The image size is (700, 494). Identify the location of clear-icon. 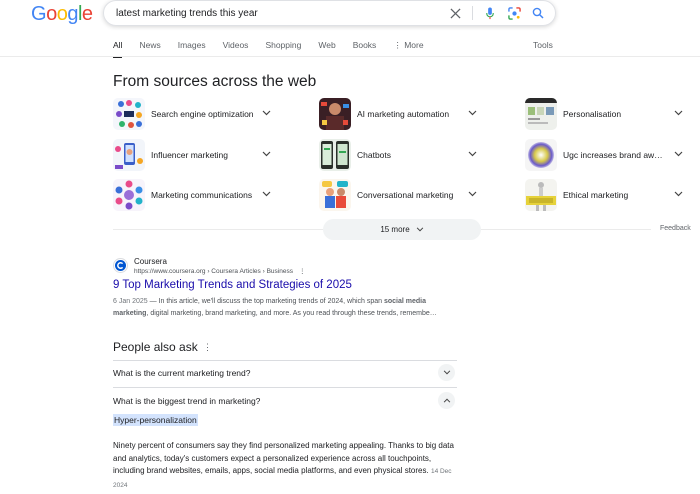
(455, 13).